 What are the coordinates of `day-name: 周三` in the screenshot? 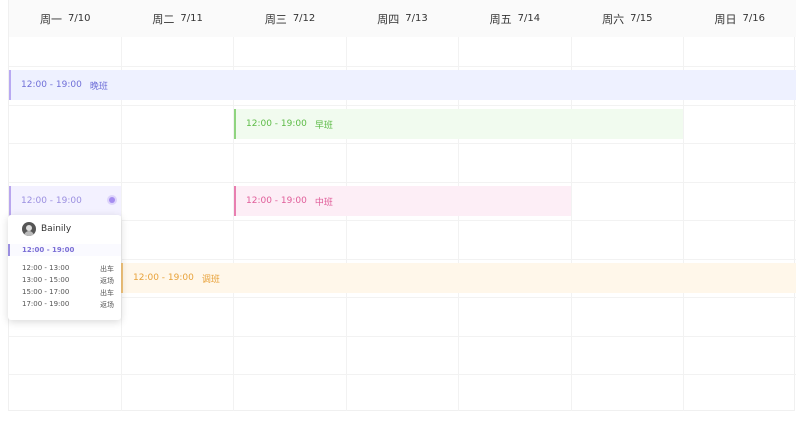 It's located at (275, 19).